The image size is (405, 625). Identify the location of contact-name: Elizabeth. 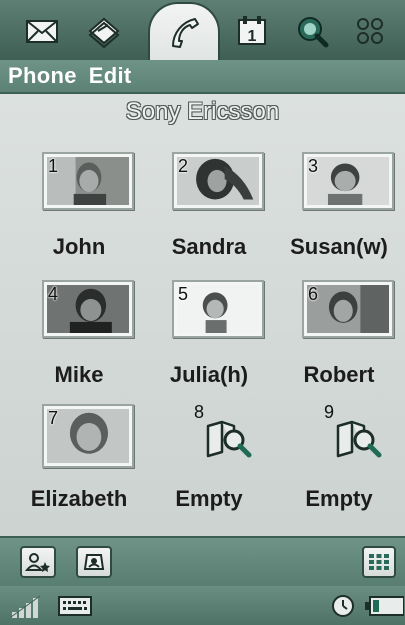
(79, 498).